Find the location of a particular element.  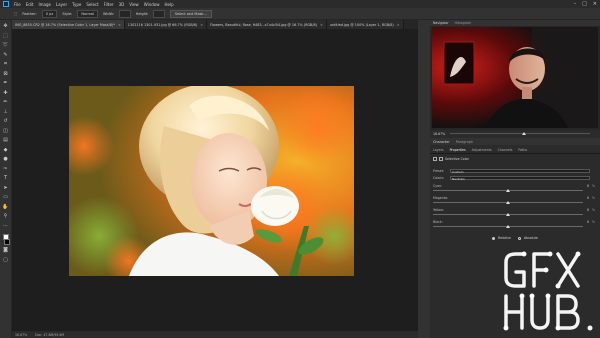

screen-mode-icon: ▢ is located at coordinates (5, 260).